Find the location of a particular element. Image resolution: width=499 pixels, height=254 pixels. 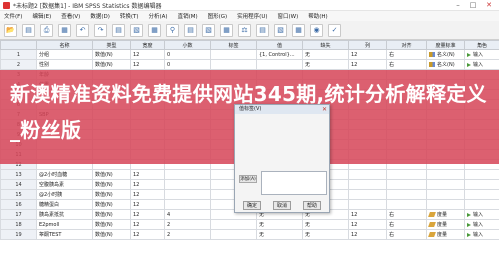

col-header-role: 角色 is located at coordinates (481, 45).